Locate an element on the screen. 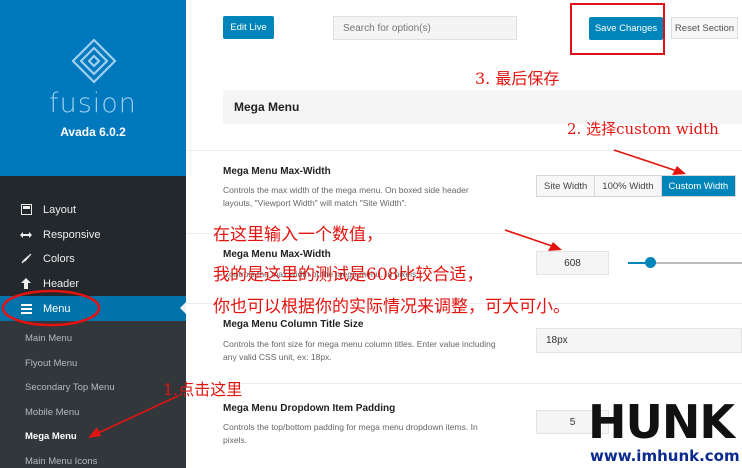  arrow-to-value-input is located at coordinates (530, 238).